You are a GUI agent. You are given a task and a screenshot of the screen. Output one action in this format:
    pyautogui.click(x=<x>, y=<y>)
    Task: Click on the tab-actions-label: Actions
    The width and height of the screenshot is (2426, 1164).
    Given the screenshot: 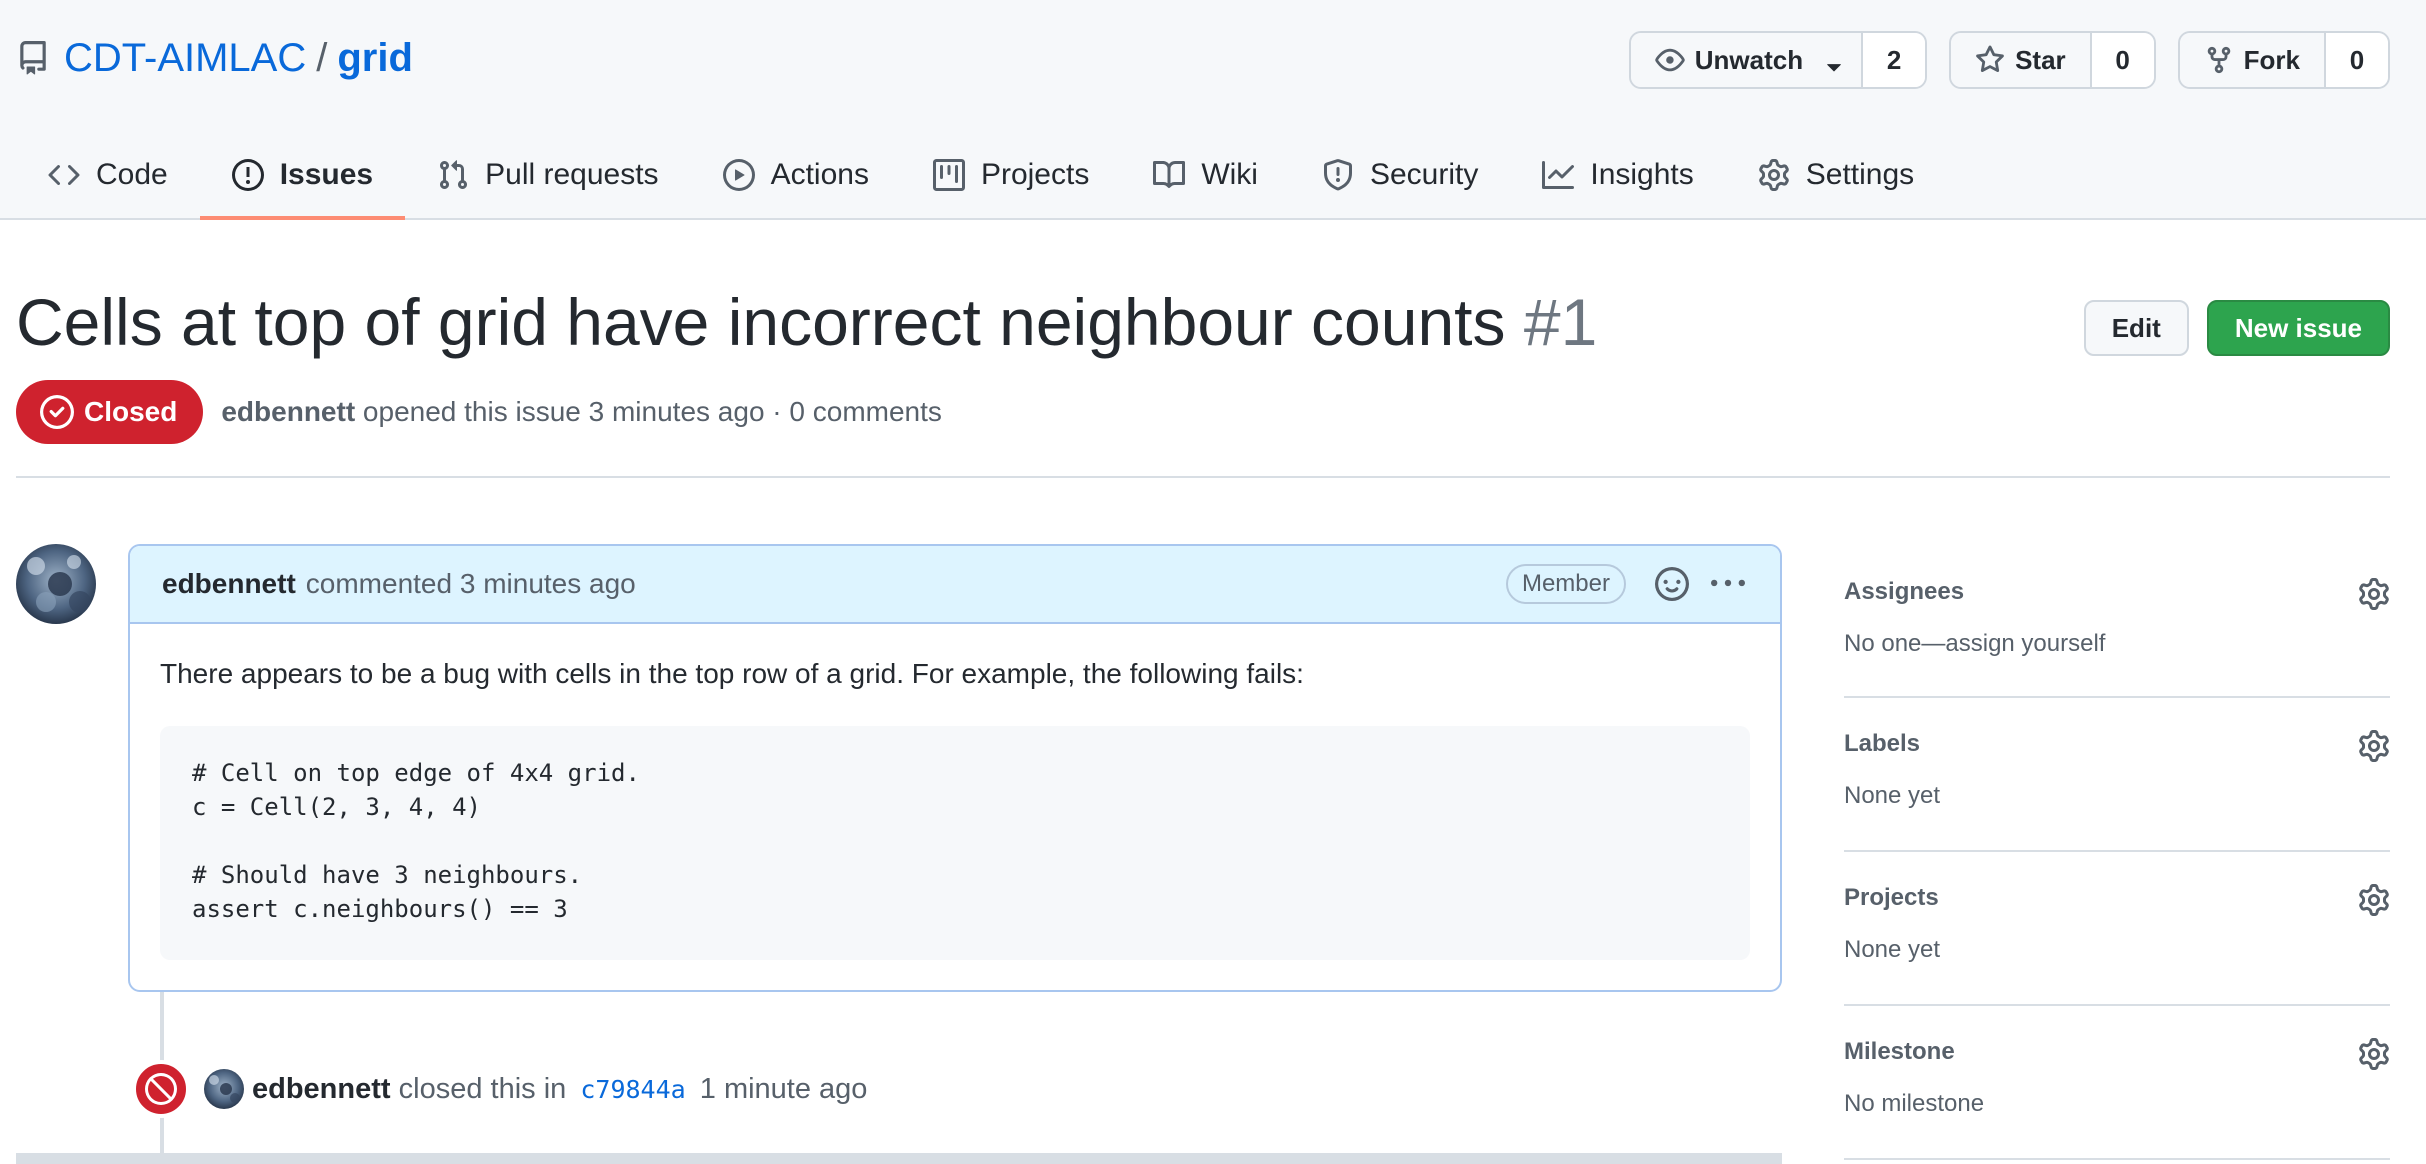 What is the action you would take?
    pyautogui.click(x=819, y=174)
    